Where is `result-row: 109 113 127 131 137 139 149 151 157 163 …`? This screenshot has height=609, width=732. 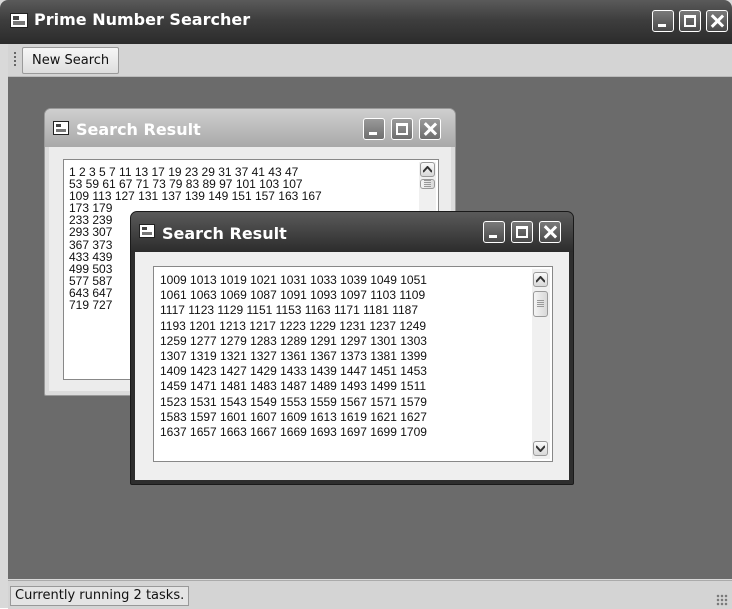
result-row: 109 113 127 131 137 139 149 151 157 163 … is located at coordinates (195, 196).